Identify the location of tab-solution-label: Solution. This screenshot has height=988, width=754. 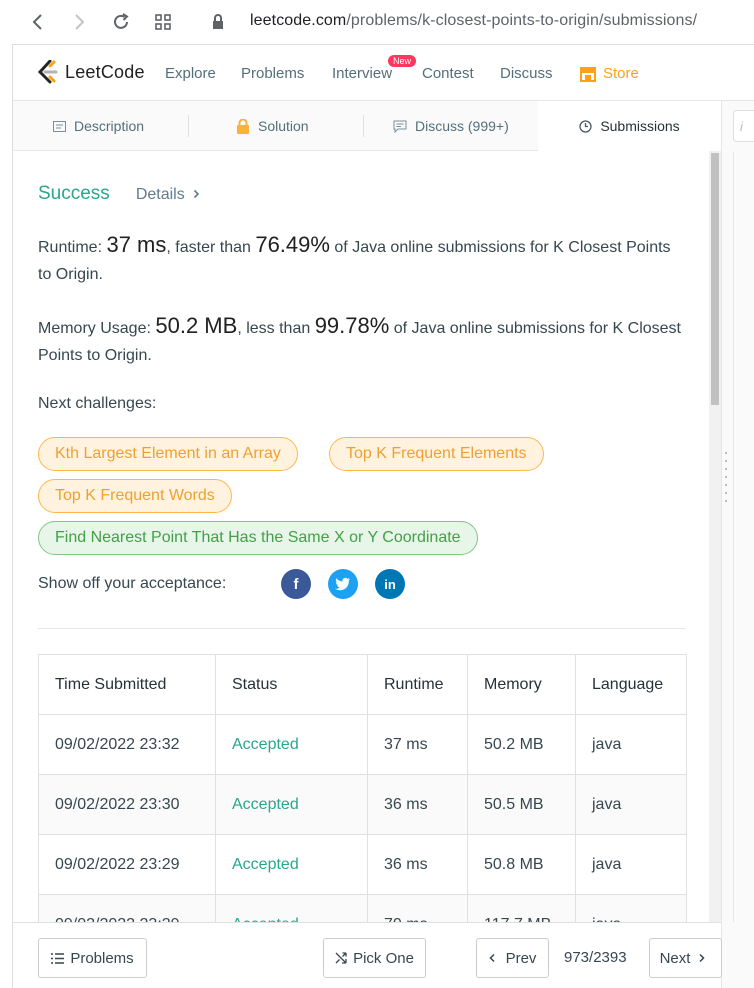
(283, 126).